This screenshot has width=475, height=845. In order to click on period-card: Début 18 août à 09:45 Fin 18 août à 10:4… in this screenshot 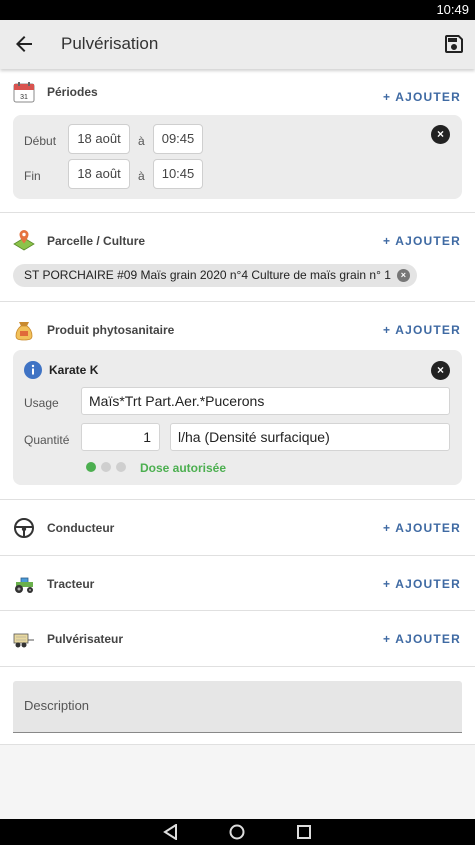, I will do `click(237, 157)`.